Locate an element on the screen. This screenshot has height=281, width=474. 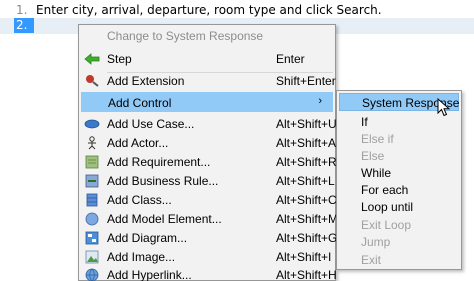
submenu-item-exit: Exit is located at coordinates (399, 260).